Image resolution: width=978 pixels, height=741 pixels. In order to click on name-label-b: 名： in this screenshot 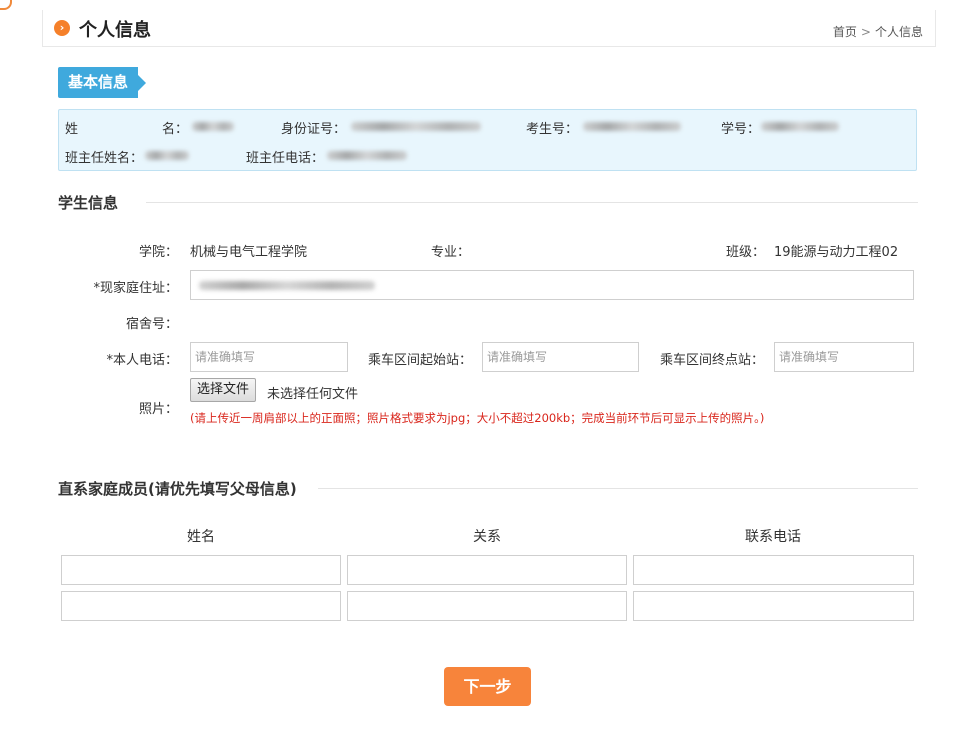, I will do `click(175, 129)`.